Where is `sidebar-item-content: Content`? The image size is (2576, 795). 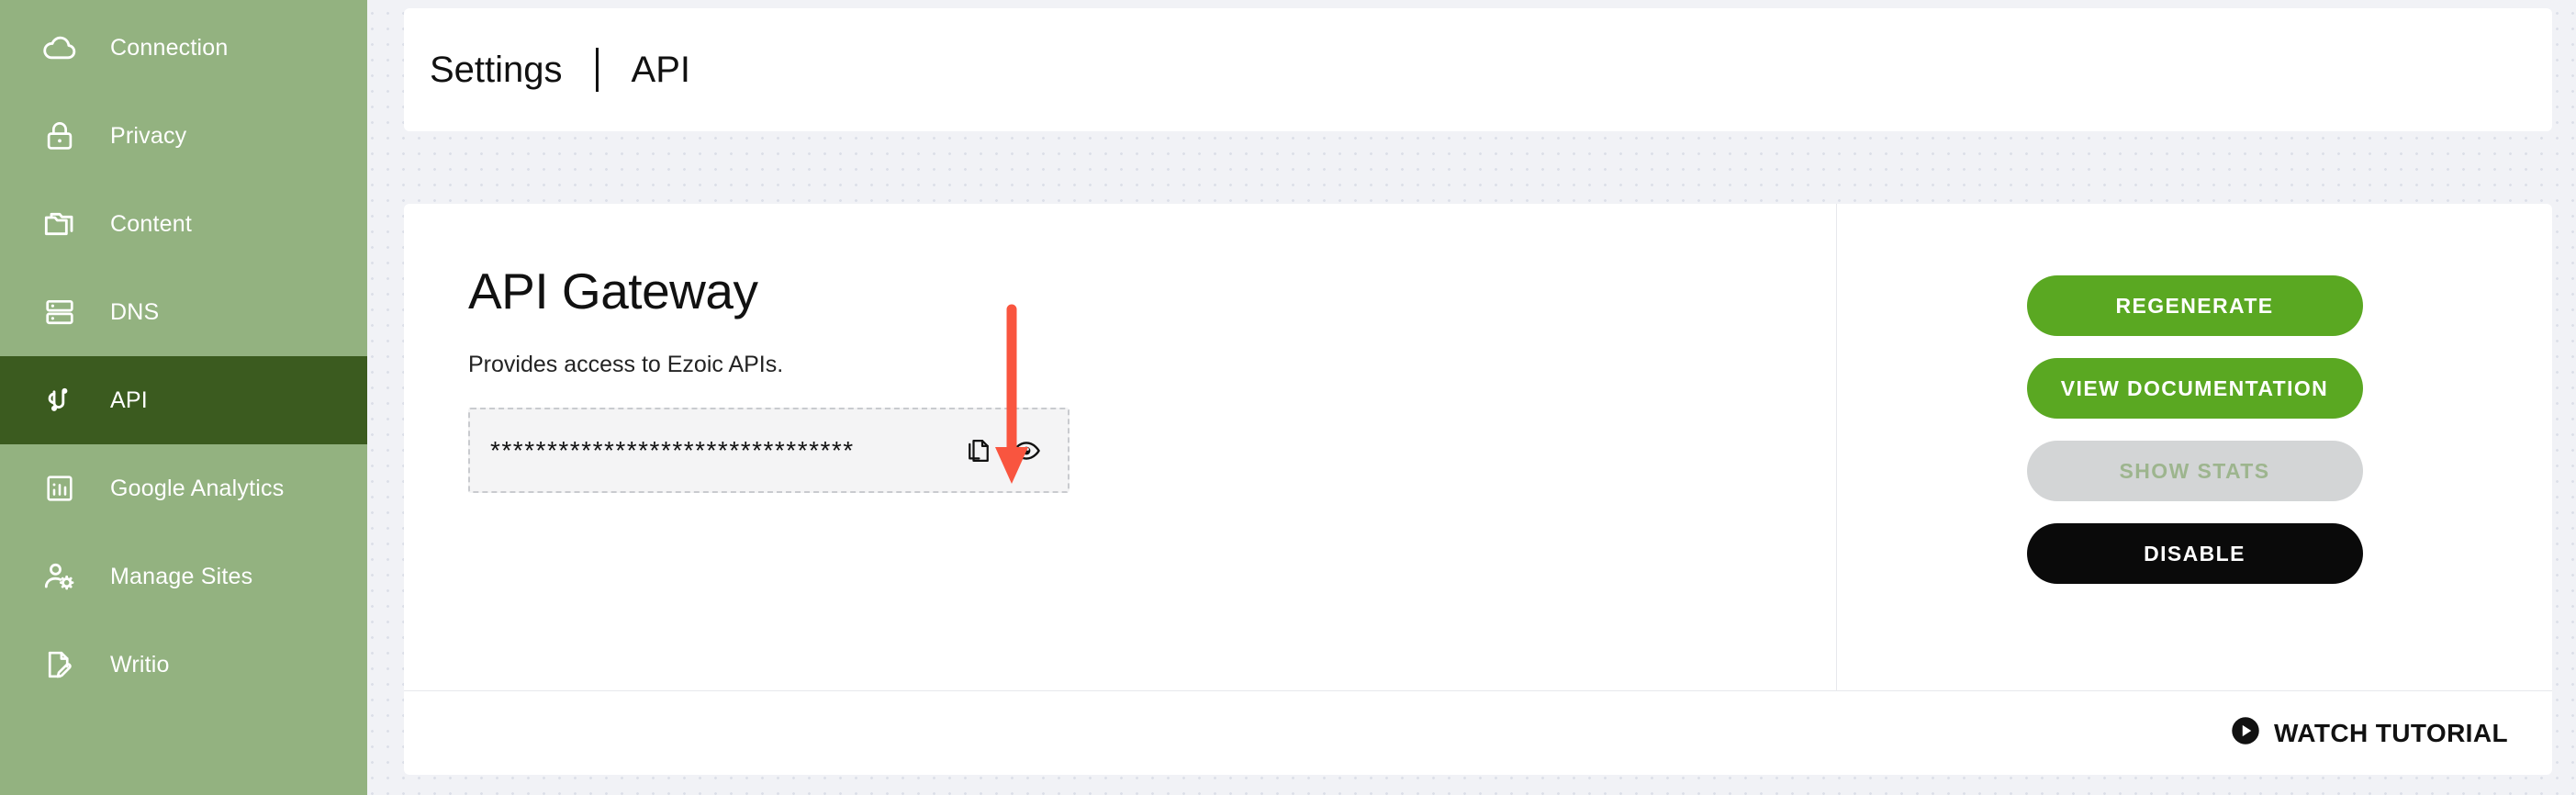 sidebar-item-content: Content is located at coordinates (183, 224).